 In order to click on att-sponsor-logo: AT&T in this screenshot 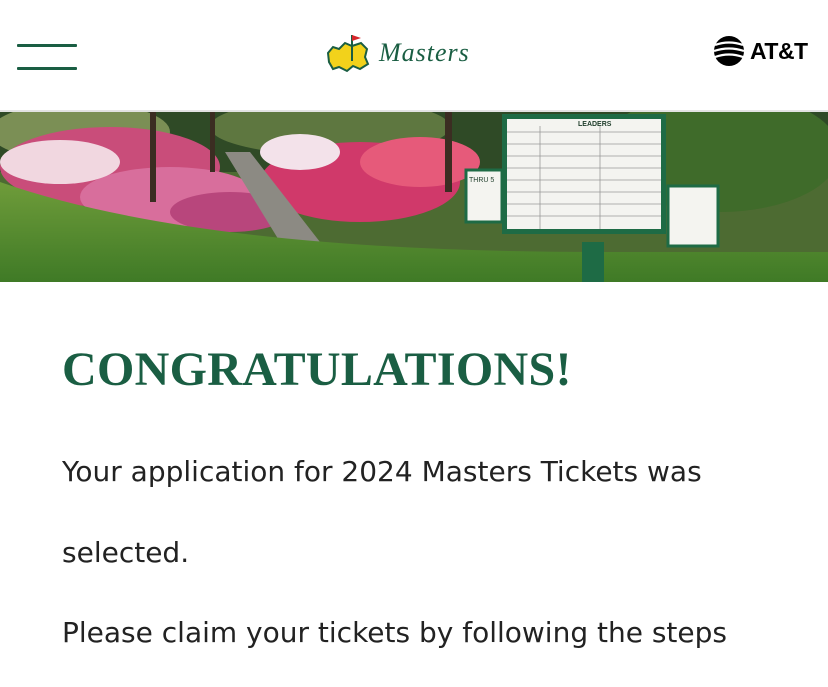, I will do `click(760, 51)`.